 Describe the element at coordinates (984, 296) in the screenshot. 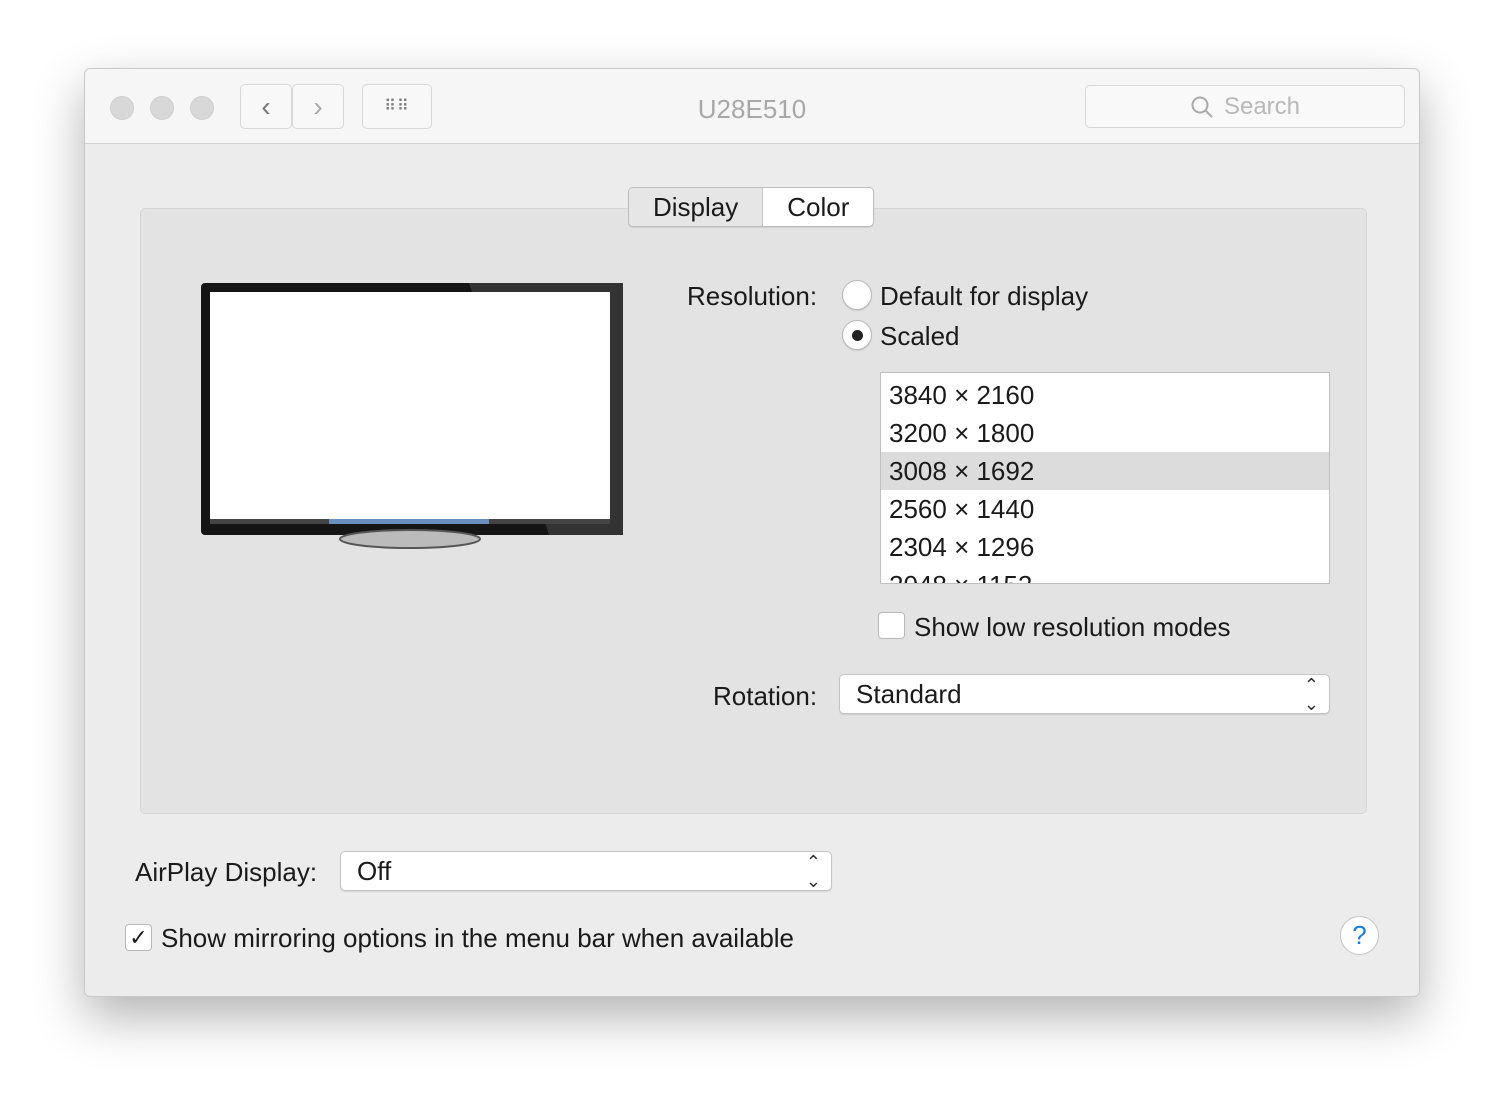

I see `radio-default-label: Default for display` at that location.